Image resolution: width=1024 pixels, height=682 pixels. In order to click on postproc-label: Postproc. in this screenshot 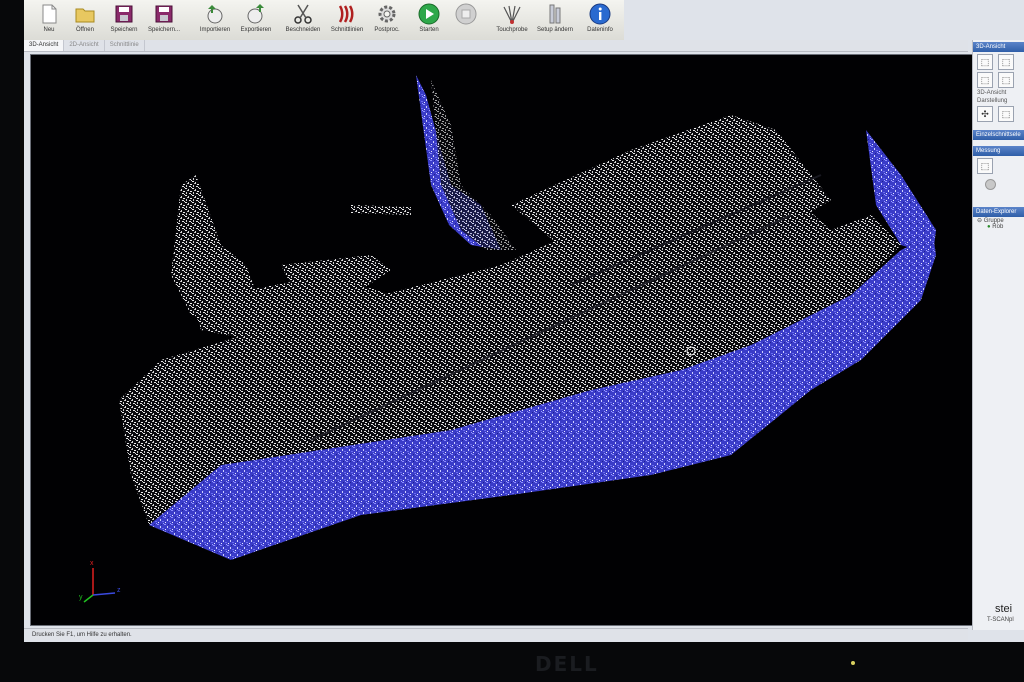, I will do `click(387, 30)`.